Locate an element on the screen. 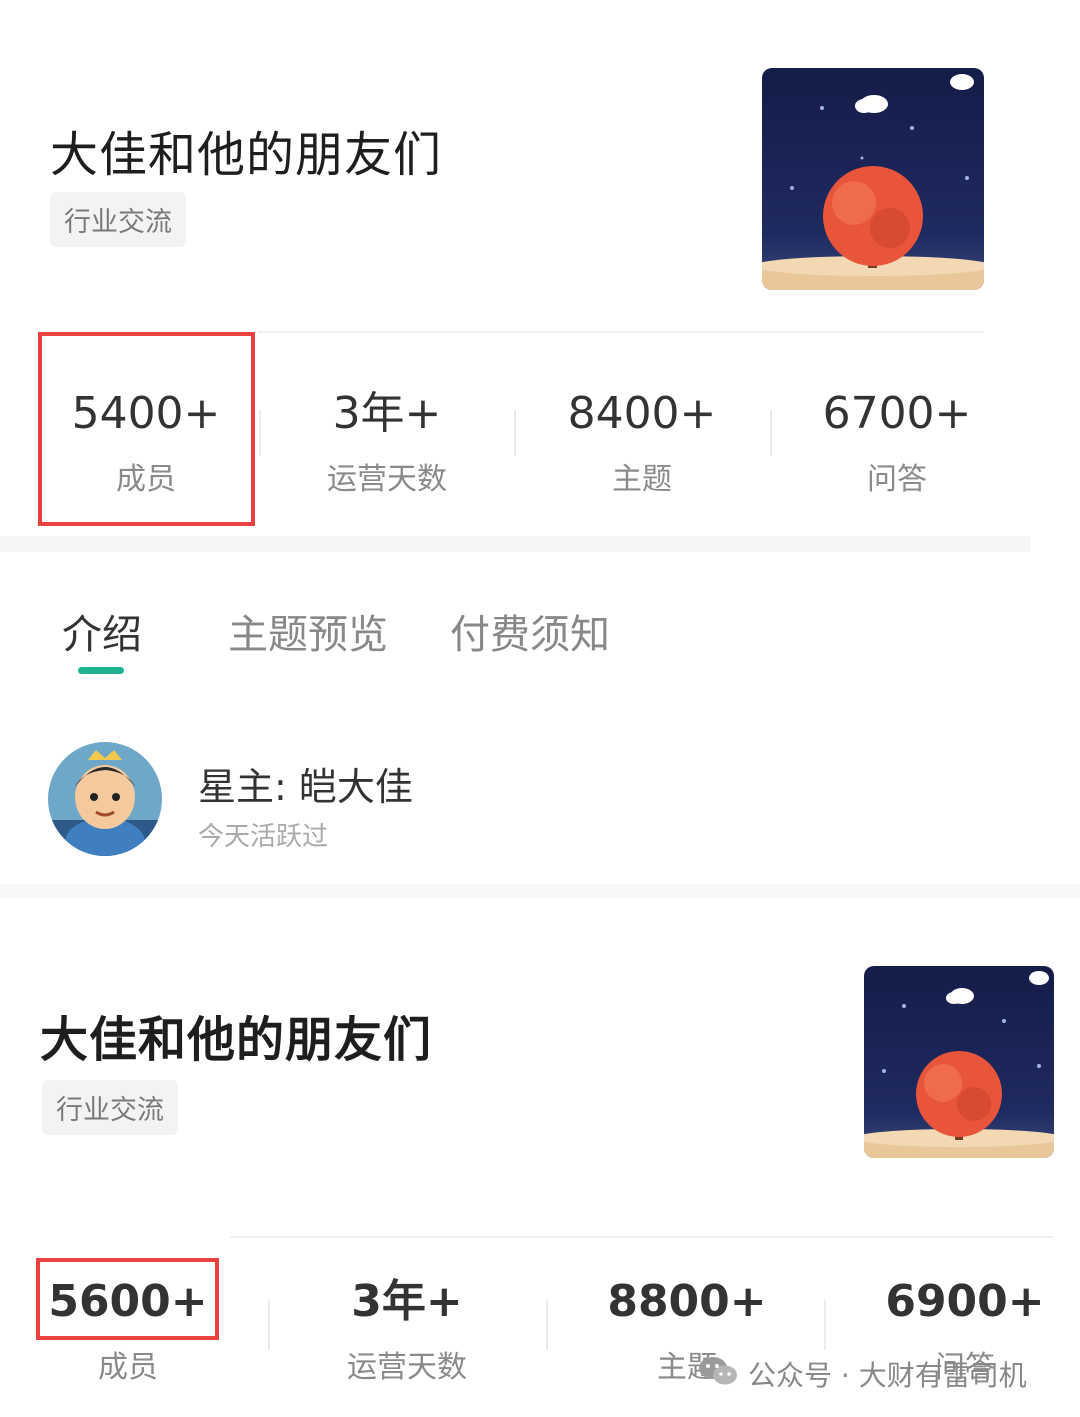 This screenshot has height=1417, width=1080. stat-topics: 8400+ 主题 is located at coordinates (642, 445).